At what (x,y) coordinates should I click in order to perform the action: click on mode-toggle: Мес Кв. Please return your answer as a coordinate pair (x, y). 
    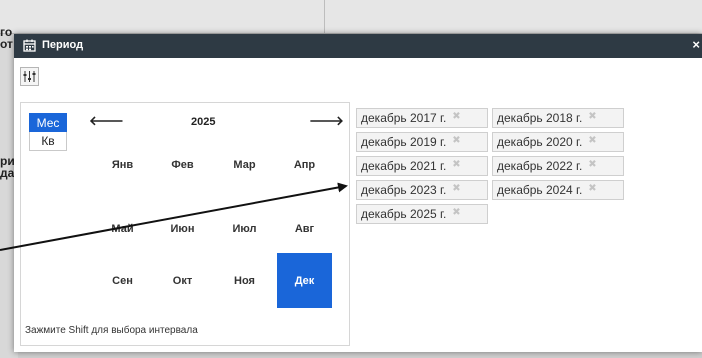
    Looking at the image, I should click on (48, 132).